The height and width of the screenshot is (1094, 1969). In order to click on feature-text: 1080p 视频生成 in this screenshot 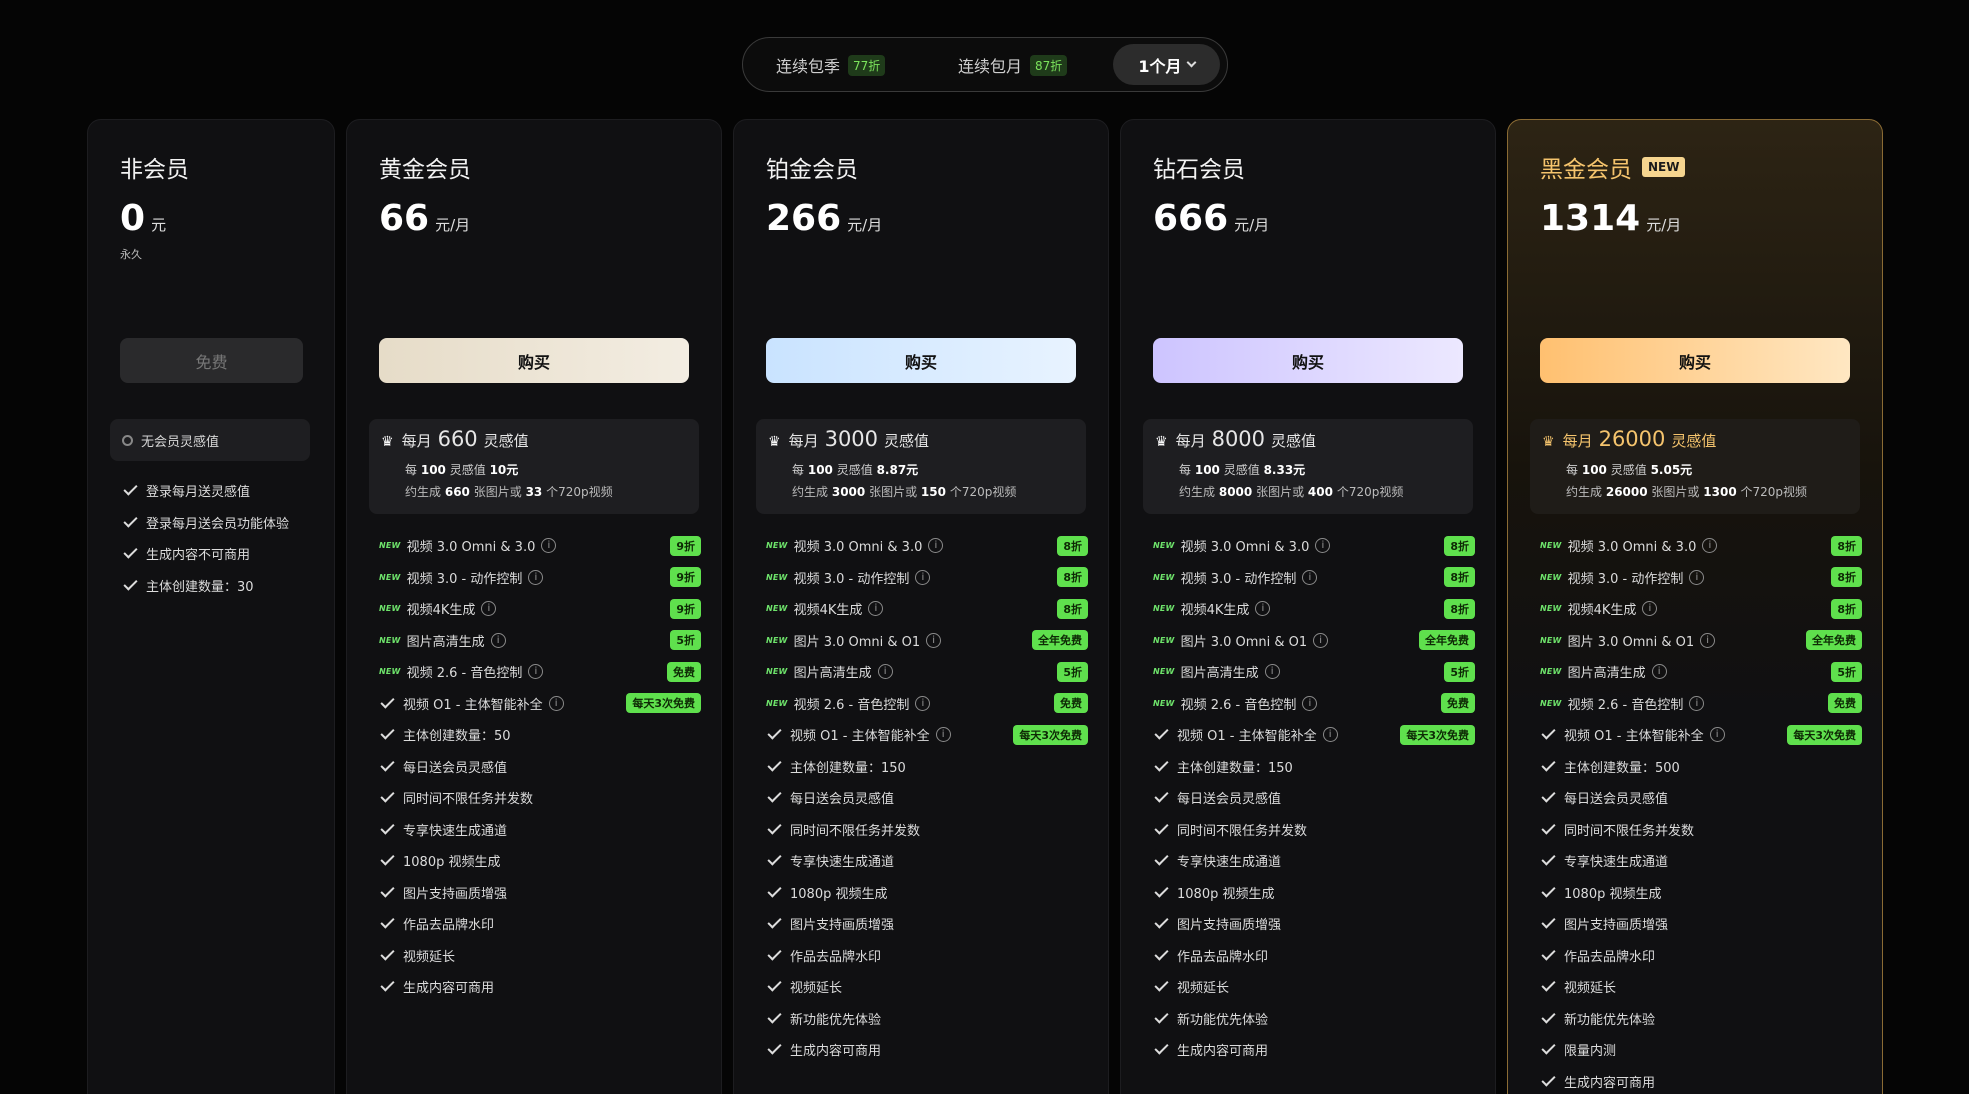, I will do `click(839, 894)`.